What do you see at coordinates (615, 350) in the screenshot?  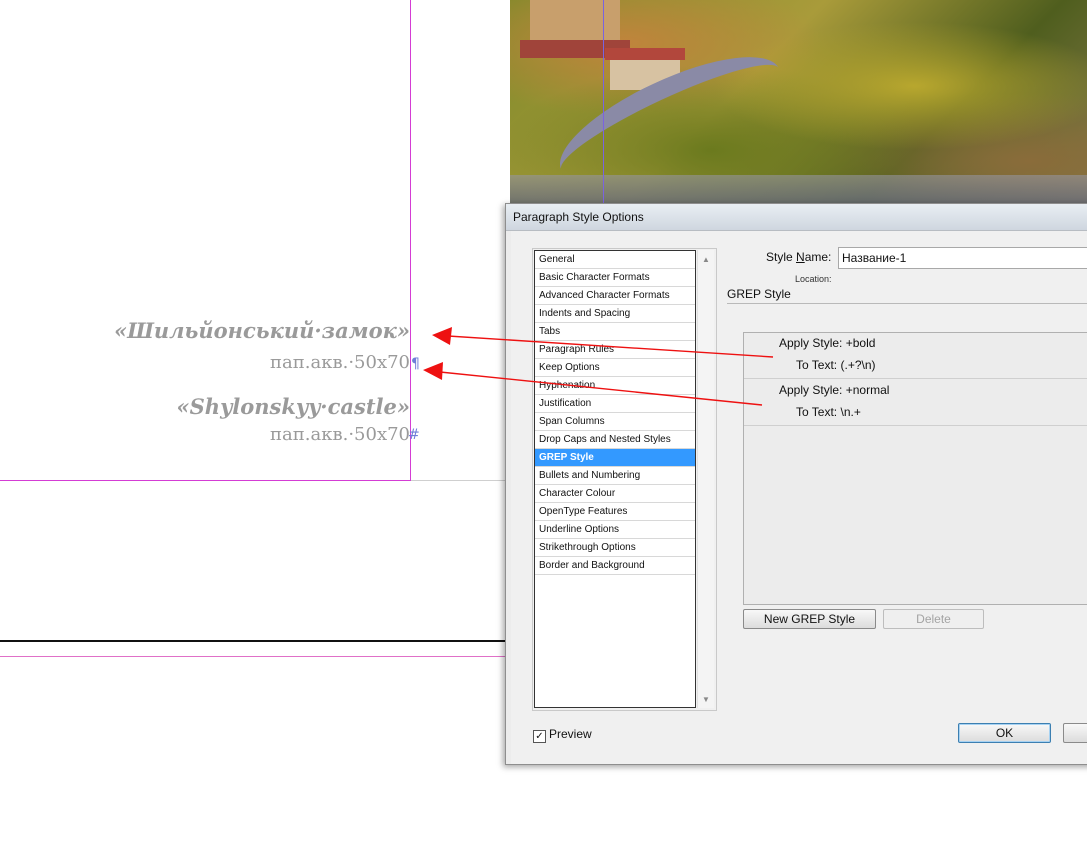 I see `category-item: Paragraph Rules` at bounding box center [615, 350].